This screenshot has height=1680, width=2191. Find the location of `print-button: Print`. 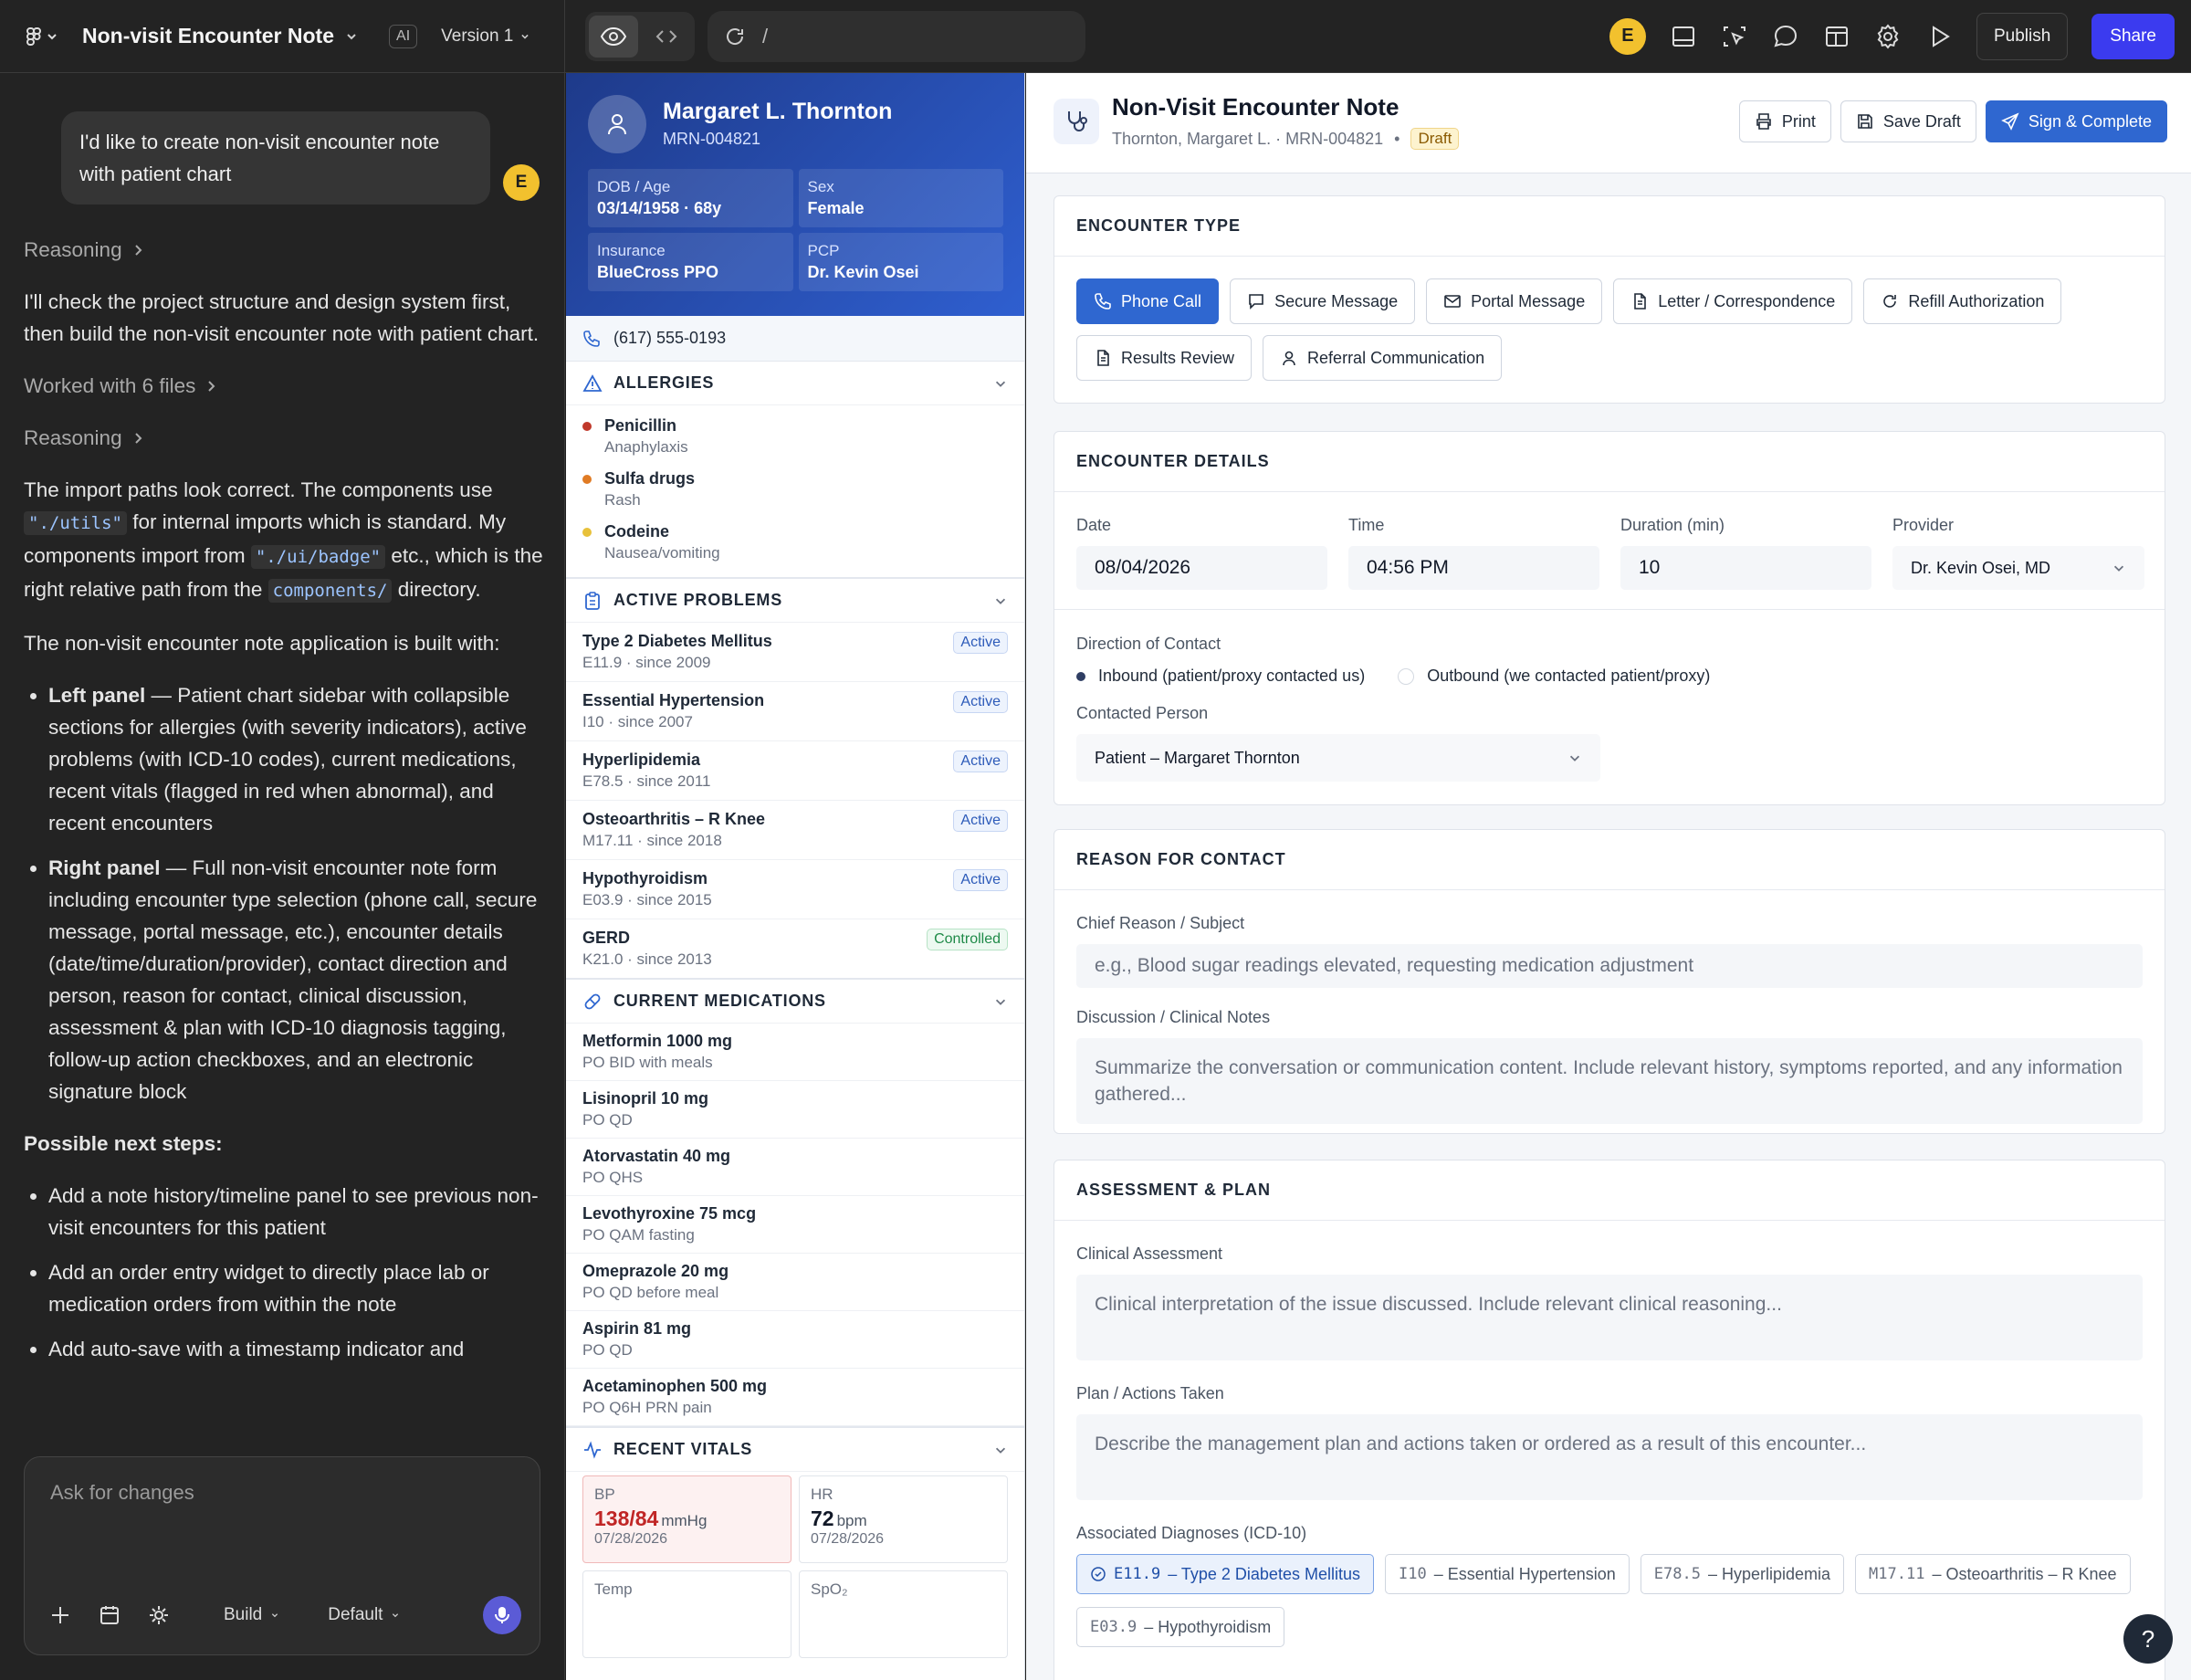

print-button: Print is located at coordinates (1784, 121).